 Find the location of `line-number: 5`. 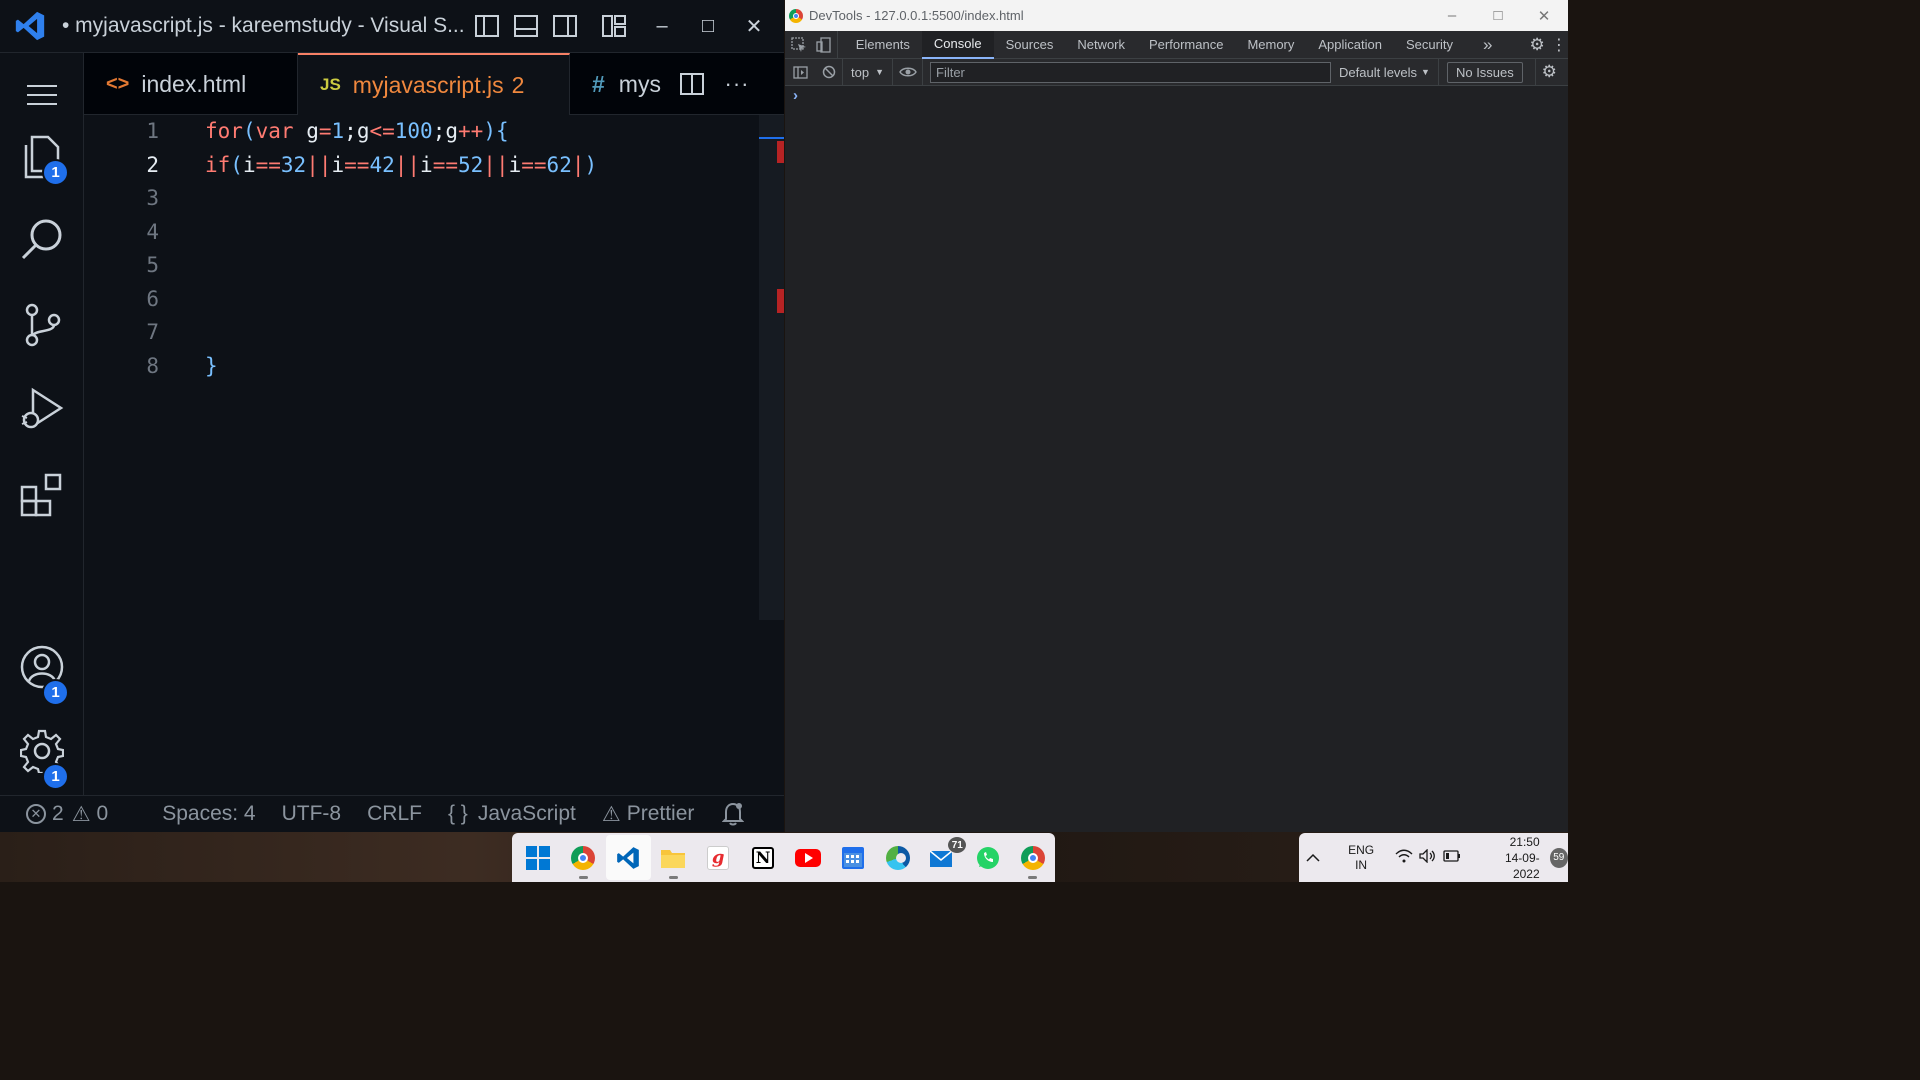

line-number: 5 is located at coordinates (152, 265).